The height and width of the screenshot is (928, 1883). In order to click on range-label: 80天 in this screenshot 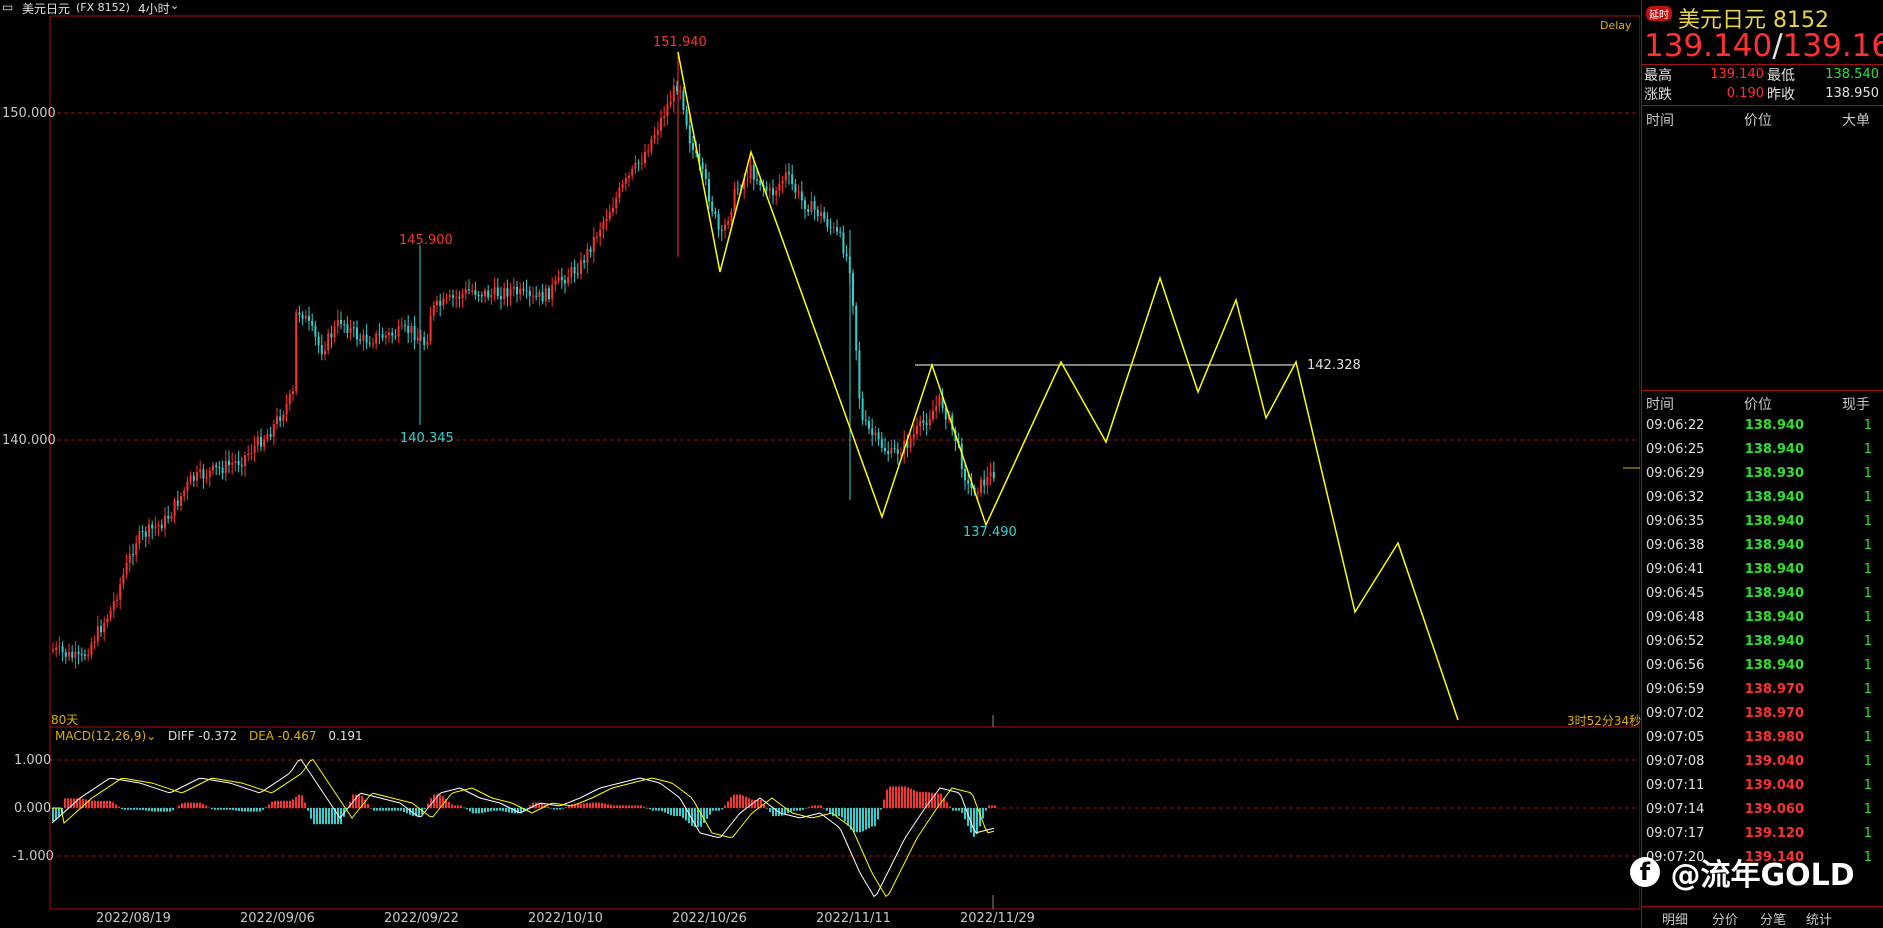, I will do `click(64, 719)`.